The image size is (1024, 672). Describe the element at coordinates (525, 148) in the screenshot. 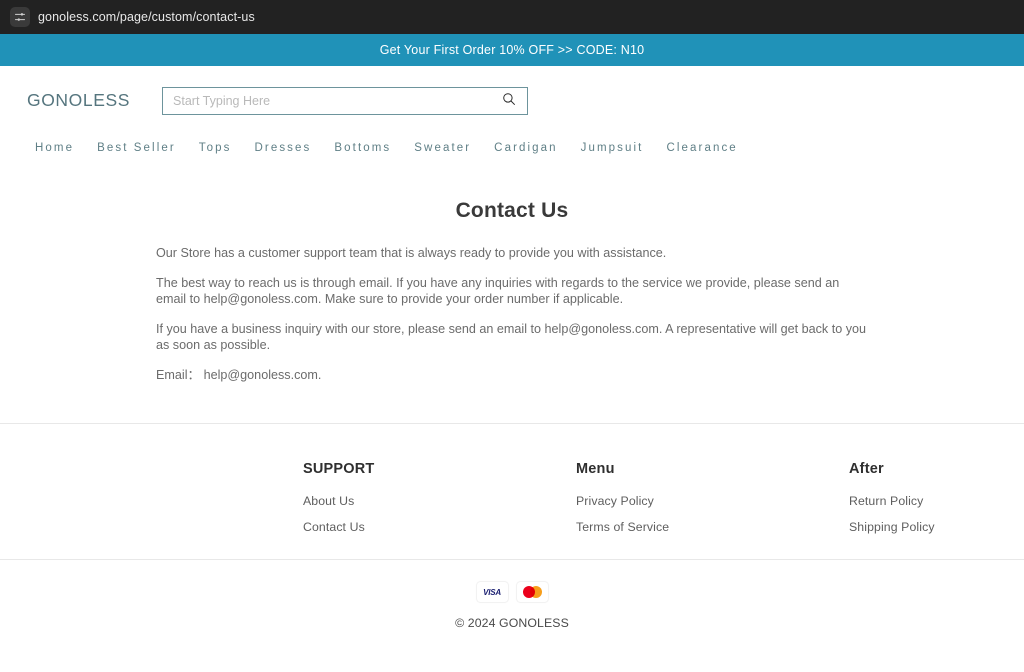

I see `nav-item-cardigan: Cardigan` at that location.